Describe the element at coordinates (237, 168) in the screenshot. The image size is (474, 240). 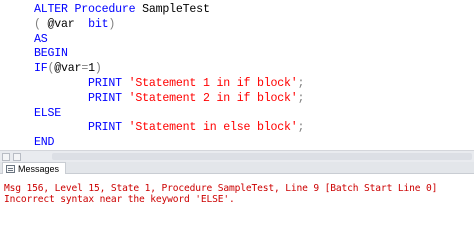
I see `results-tabstrip: Messages` at that location.